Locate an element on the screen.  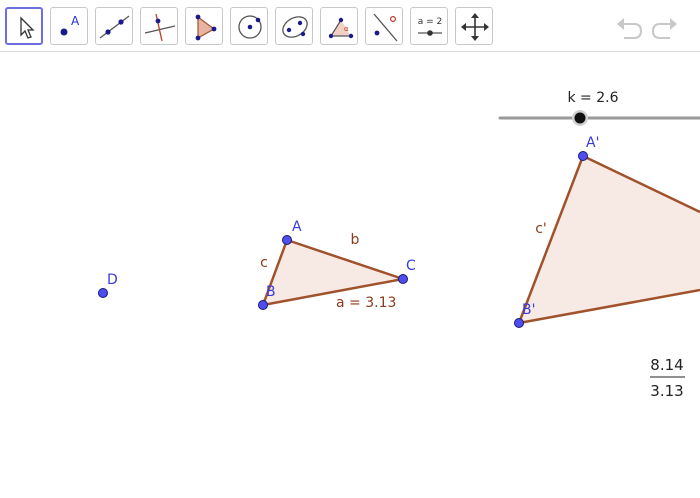
line-icon is located at coordinates (114, 27).